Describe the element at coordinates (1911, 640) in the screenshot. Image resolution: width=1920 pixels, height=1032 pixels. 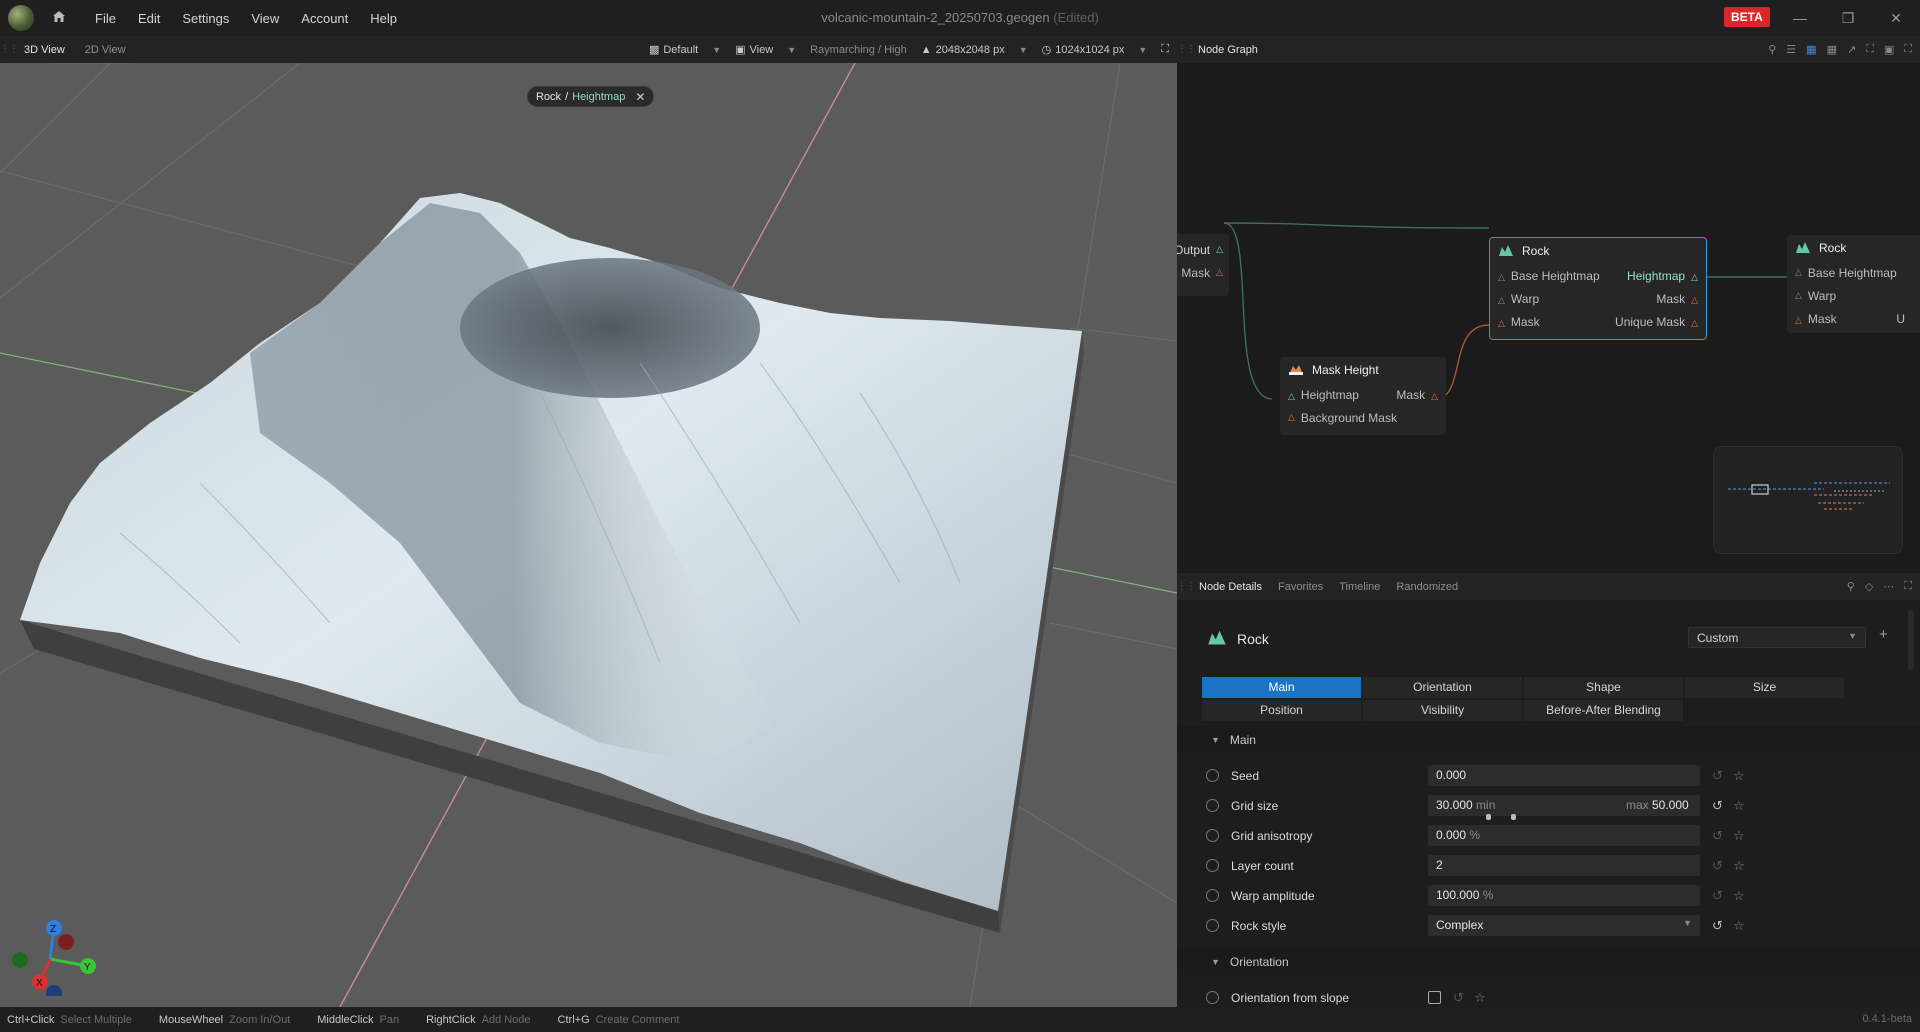
I see `details-scrollbar` at that location.